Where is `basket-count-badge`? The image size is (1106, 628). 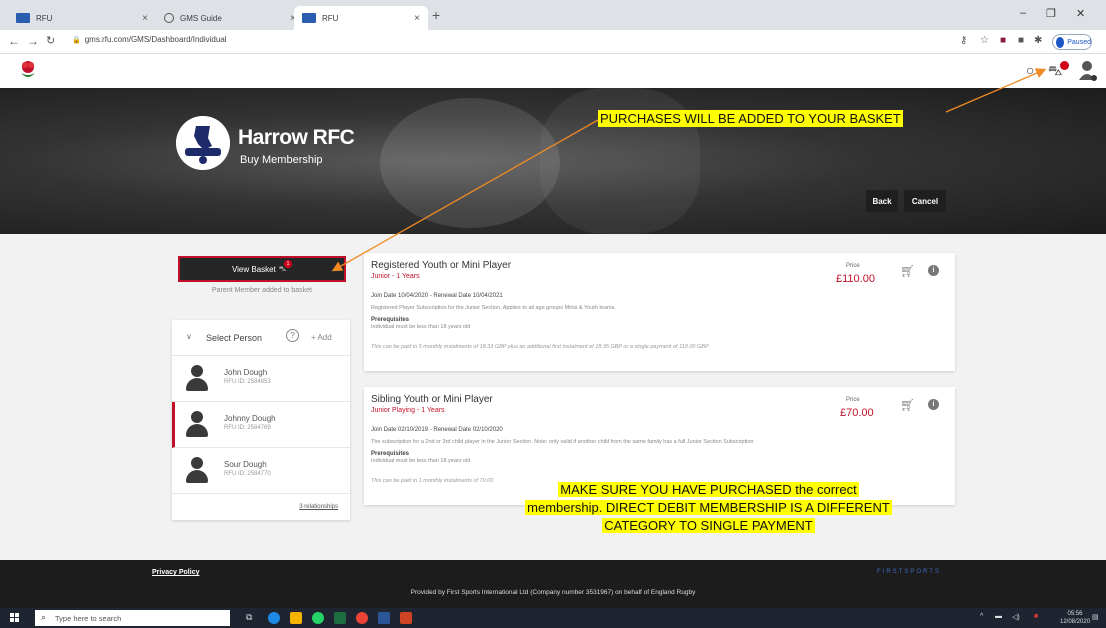 basket-count-badge is located at coordinates (1064, 65).